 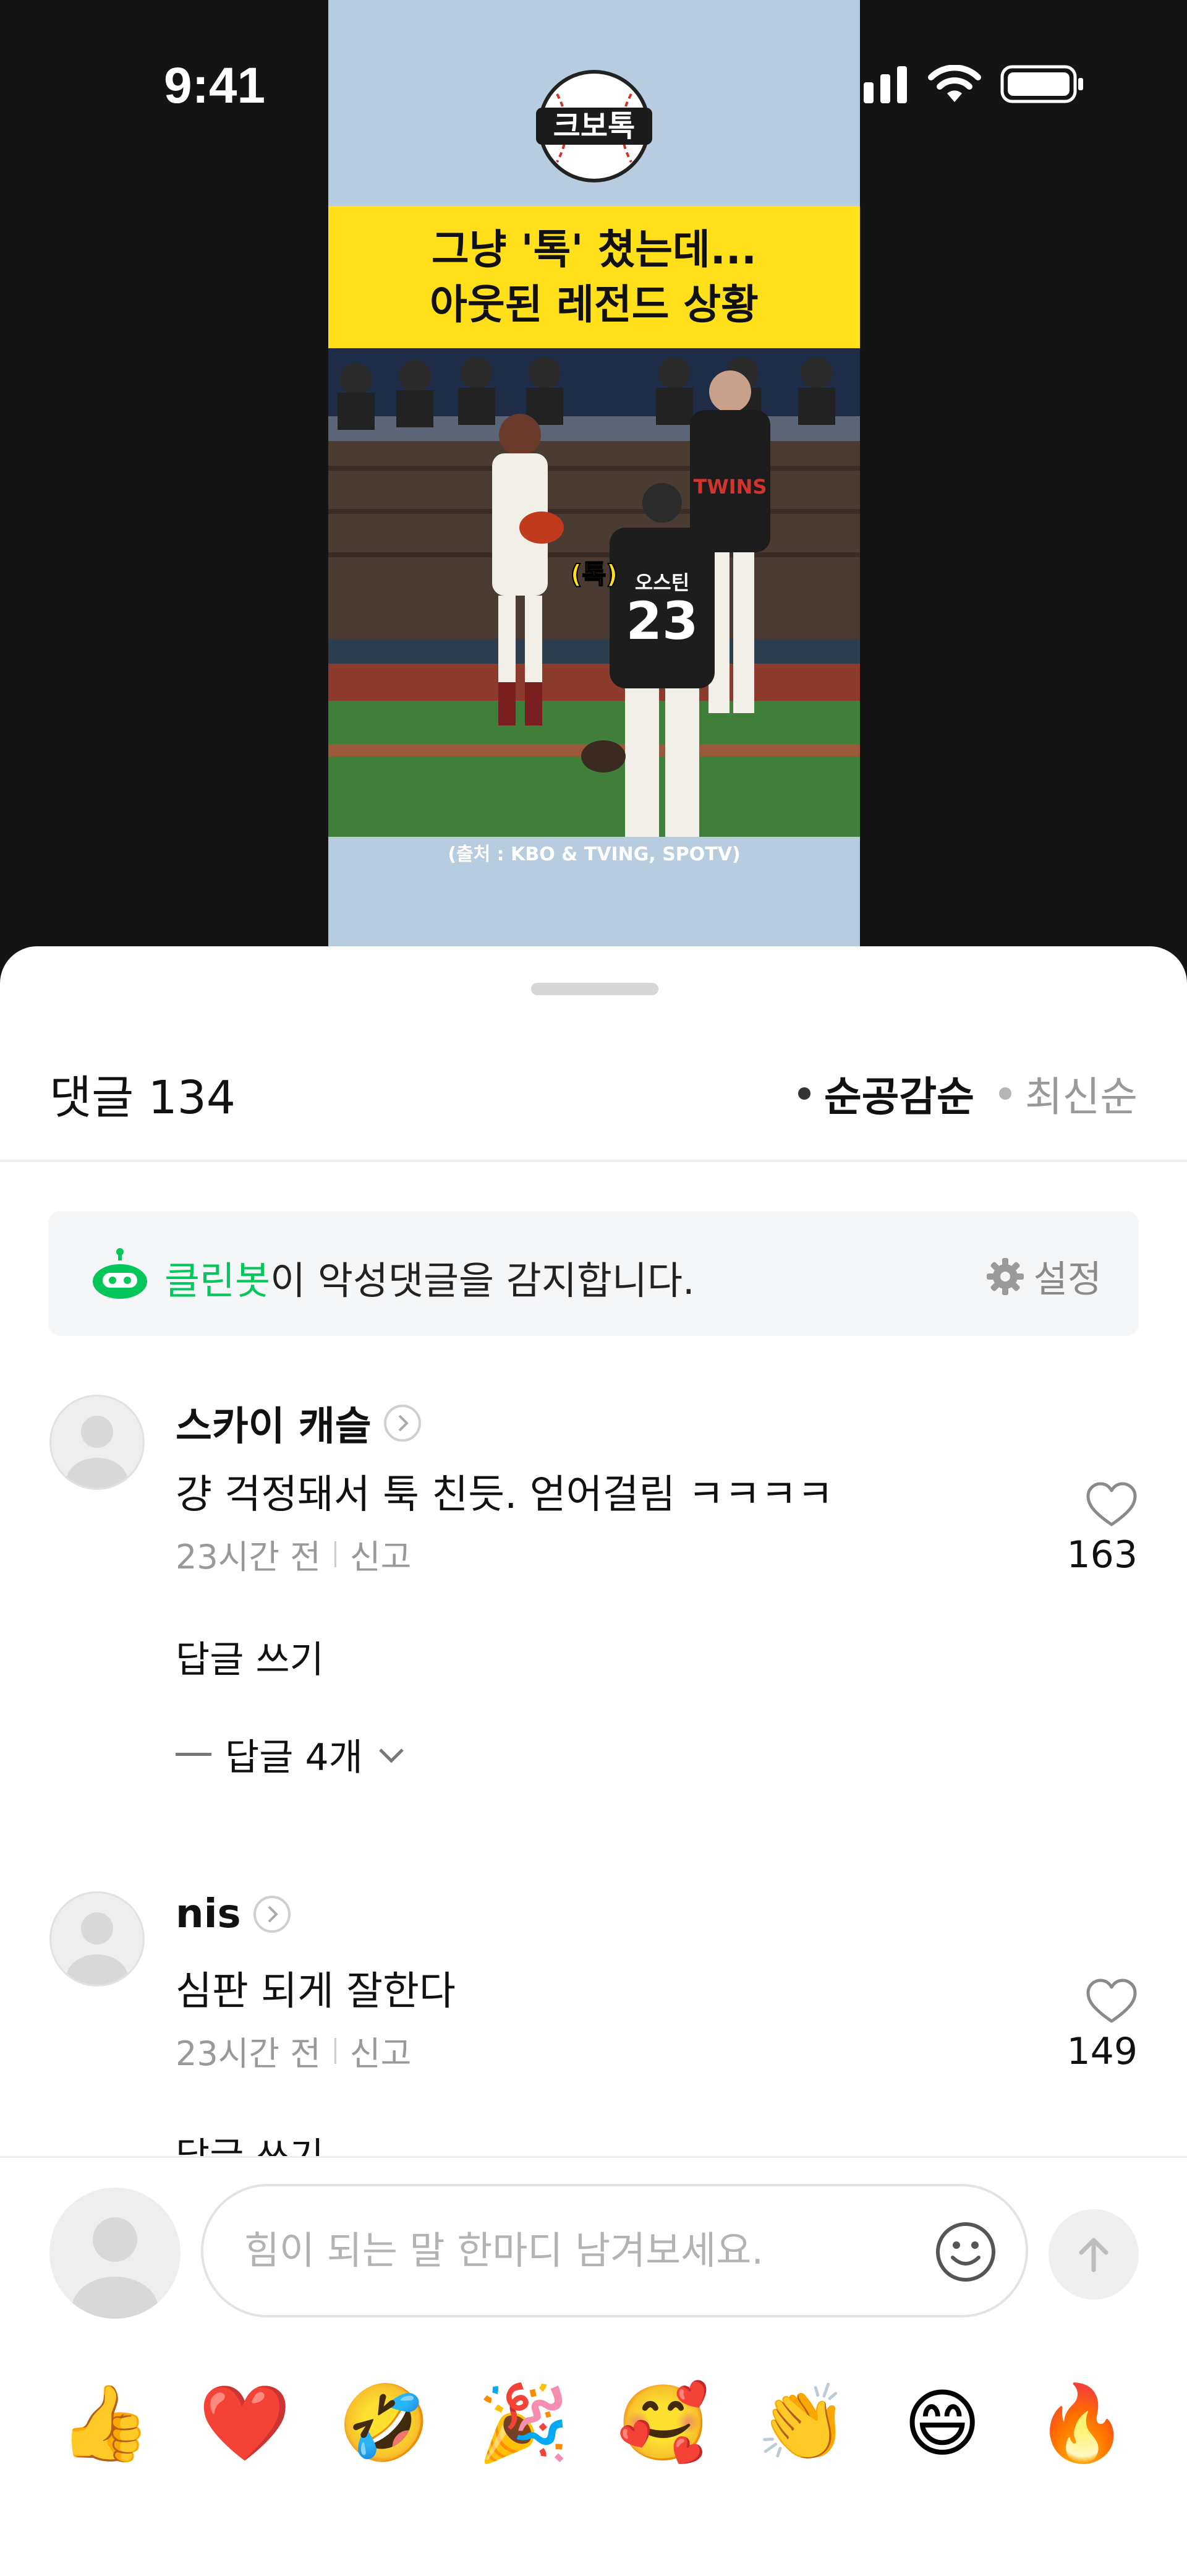 What do you see at coordinates (215, 86) in the screenshot?
I see `status-time: 9:41` at bounding box center [215, 86].